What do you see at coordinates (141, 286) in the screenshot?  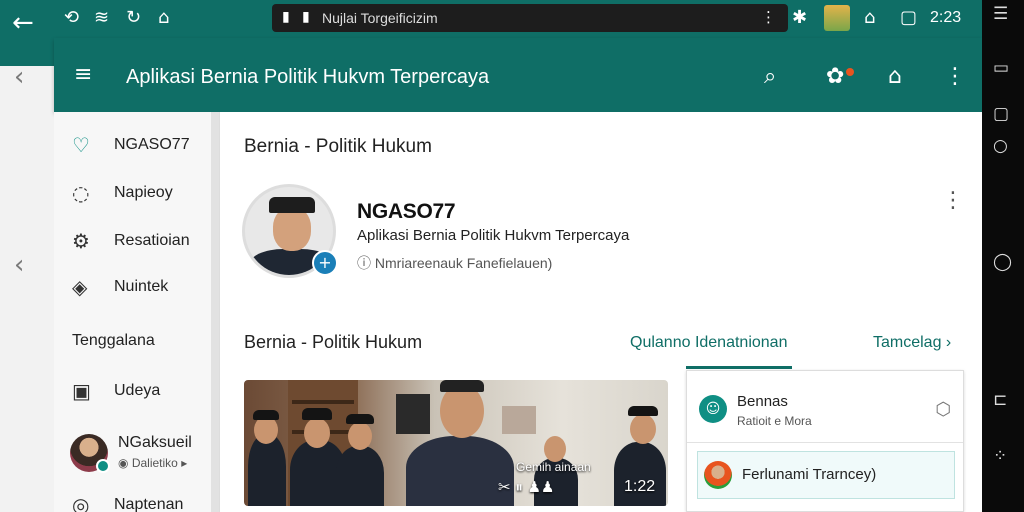 I see `sidebar-item-label: Nuintek` at bounding box center [141, 286].